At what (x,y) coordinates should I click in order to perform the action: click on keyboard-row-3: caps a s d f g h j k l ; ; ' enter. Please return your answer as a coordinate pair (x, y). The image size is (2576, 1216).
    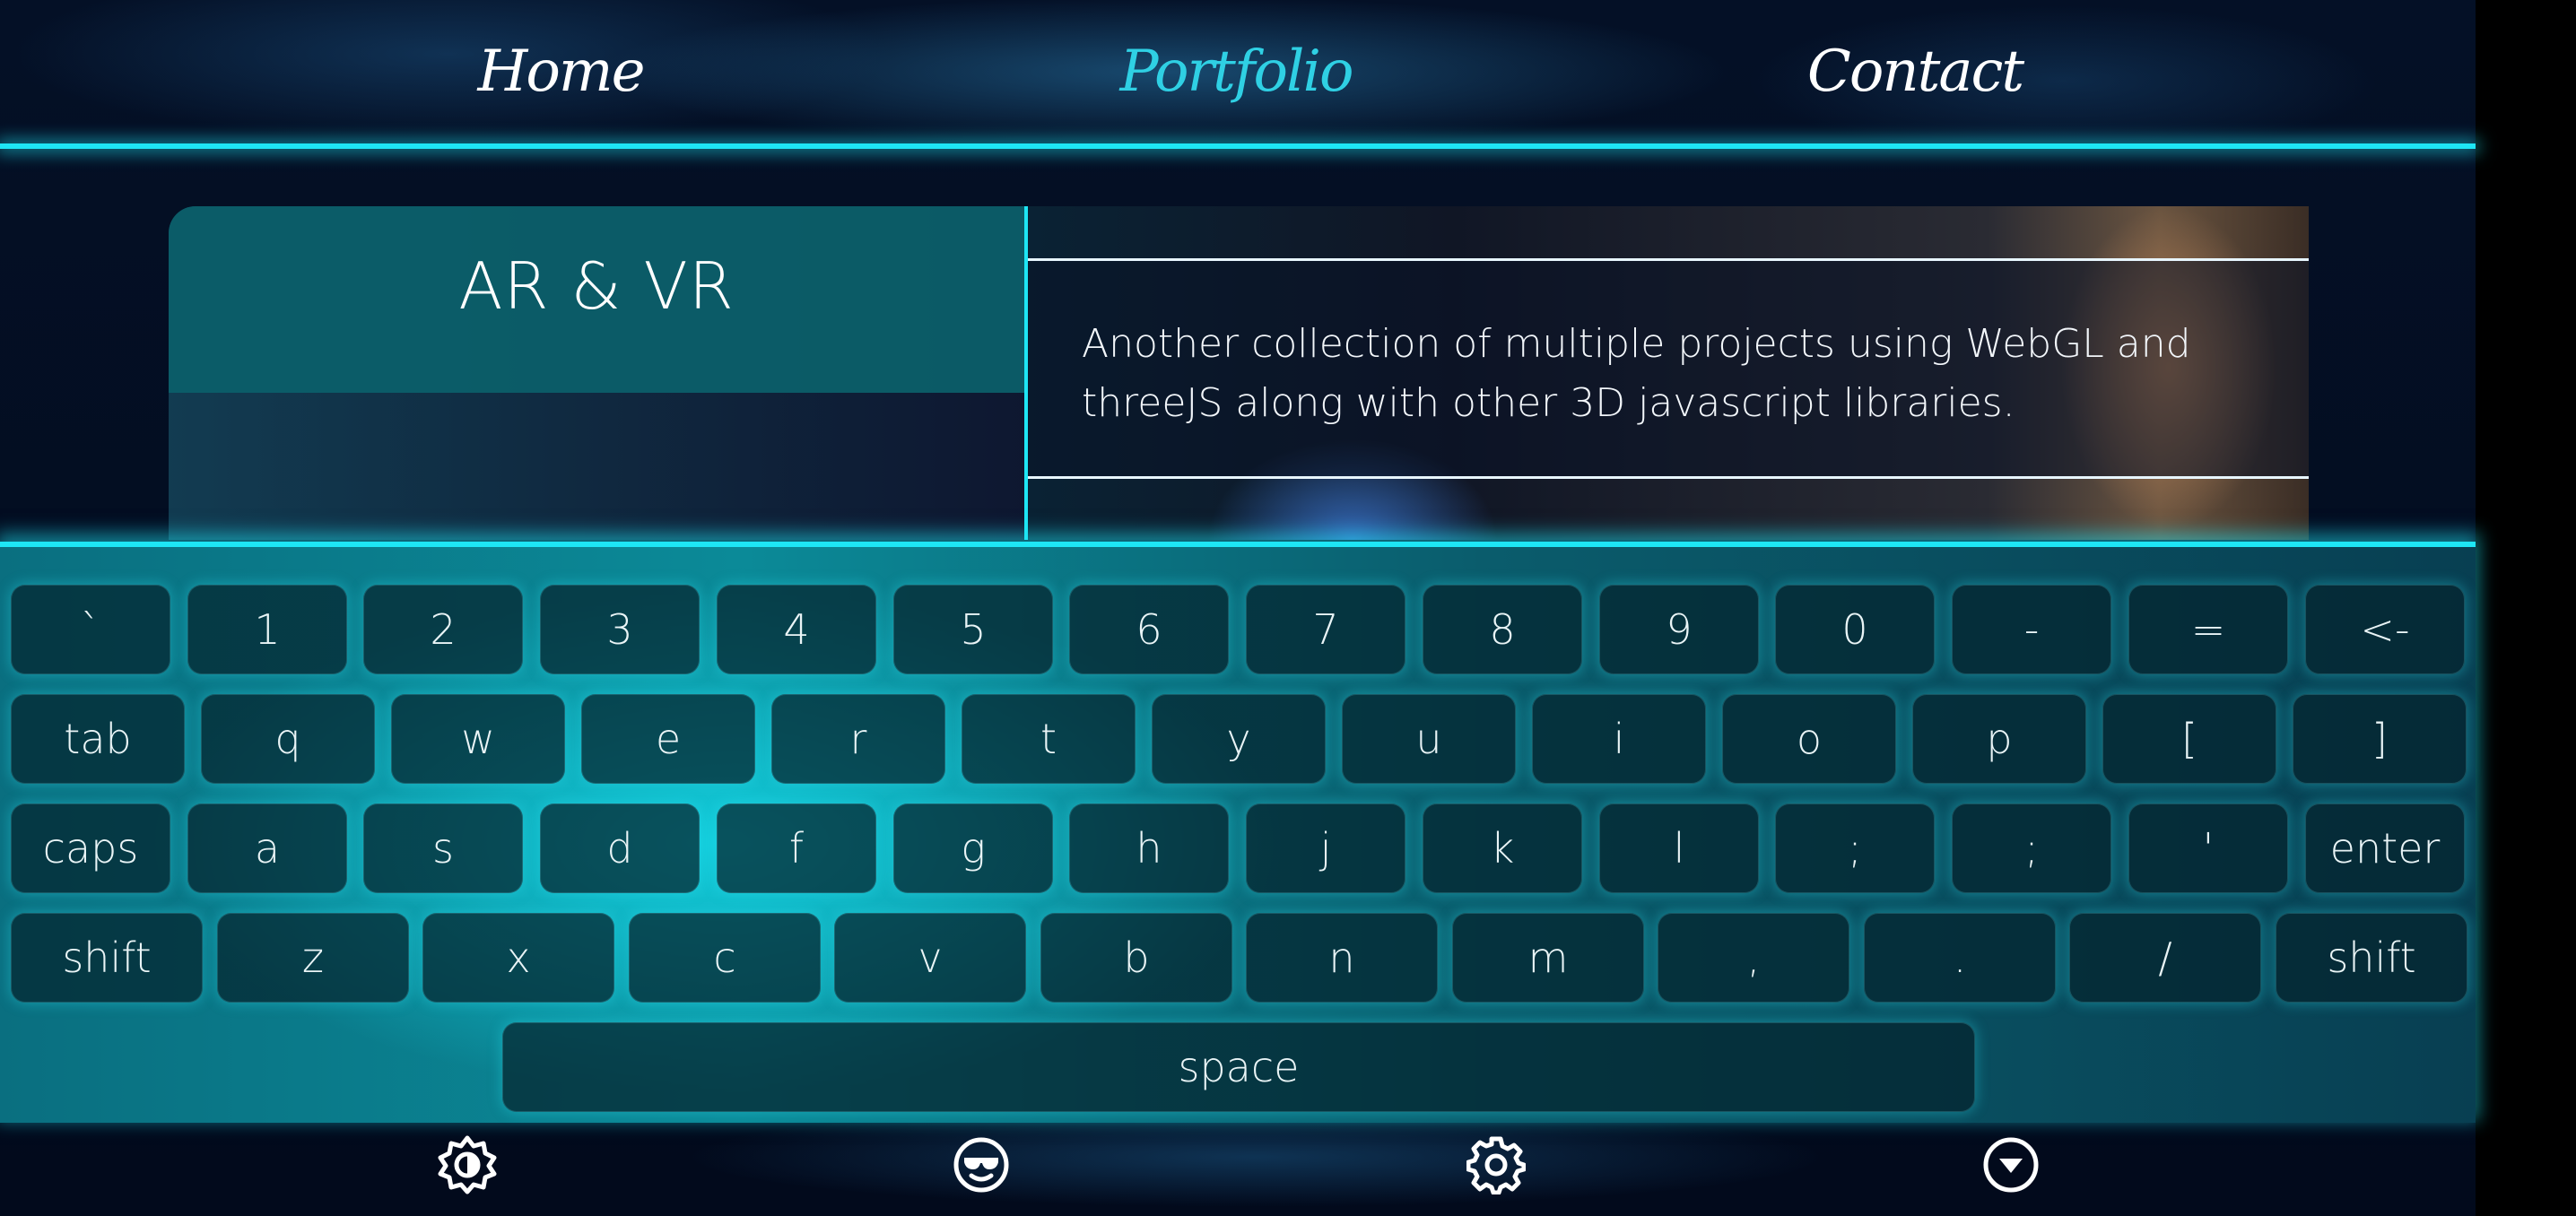
    Looking at the image, I should click on (1238, 848).